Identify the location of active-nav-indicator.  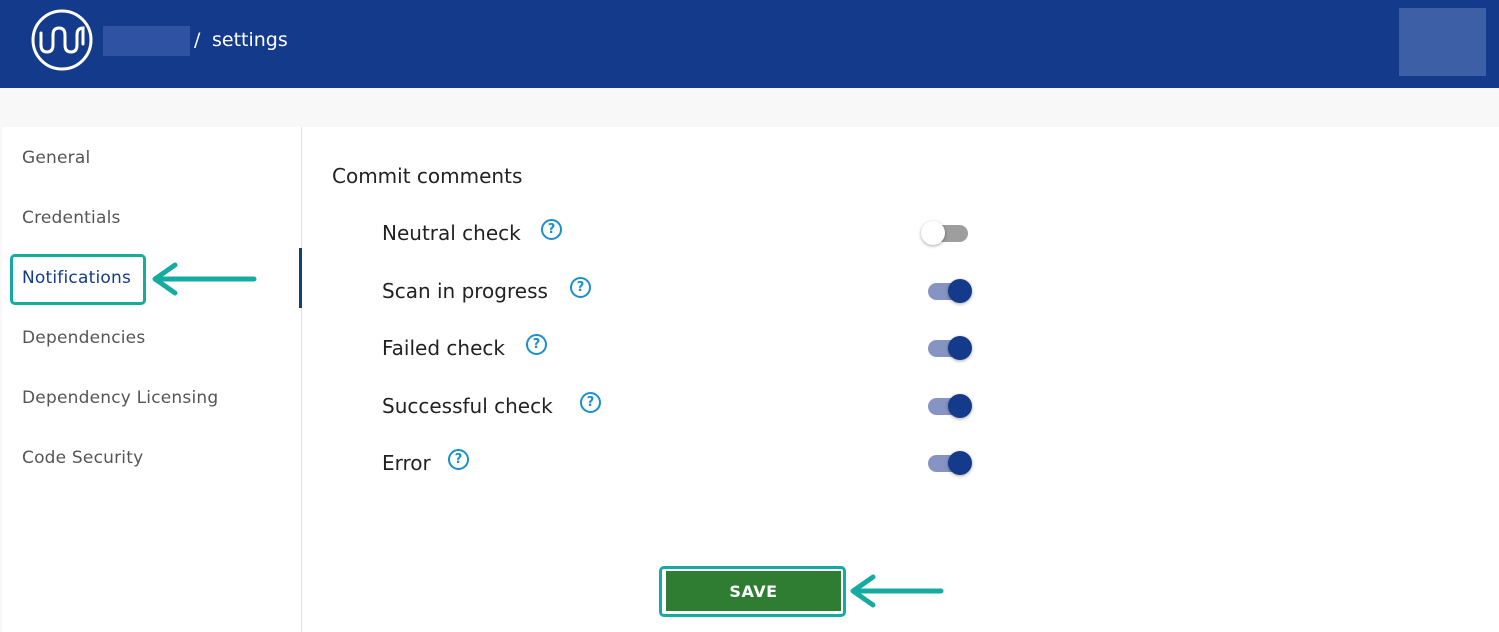
(300, 278).